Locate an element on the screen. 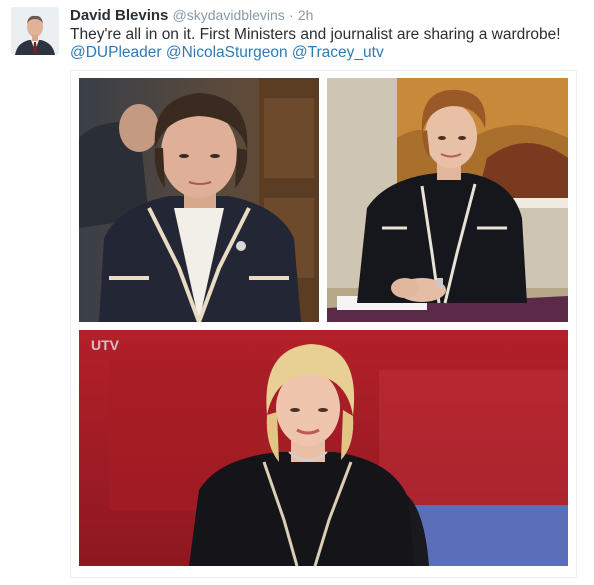 The width and height of the screenshot is (594, 585). mention-link: @NicolaSturgeon is located at coordinates (227, 52).